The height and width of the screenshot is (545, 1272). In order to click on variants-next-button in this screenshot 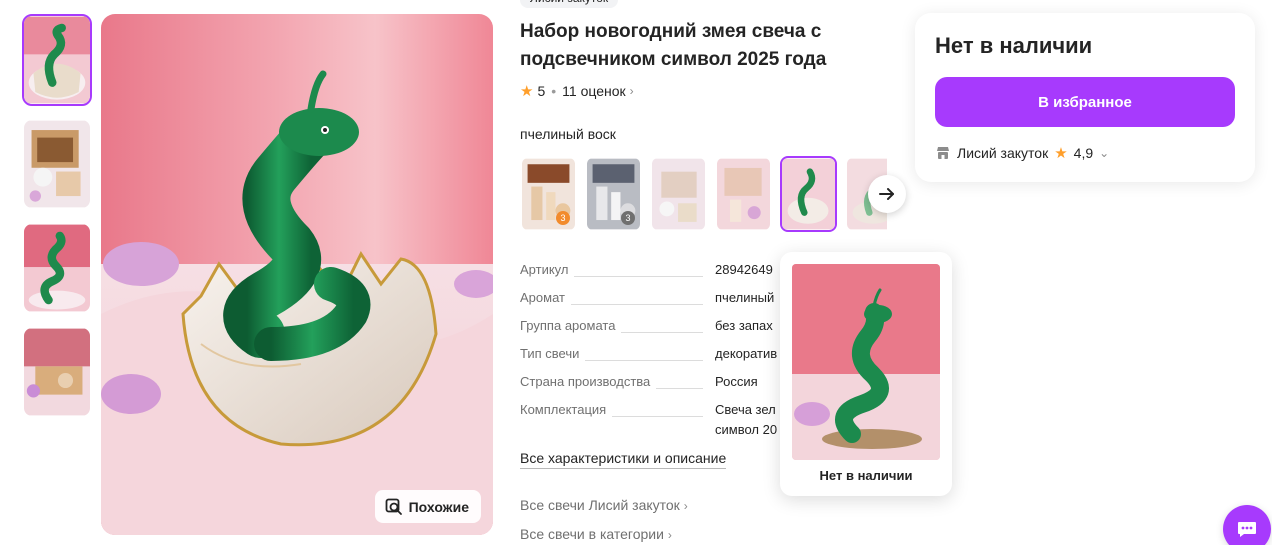, I will do `click(887, 194)`.